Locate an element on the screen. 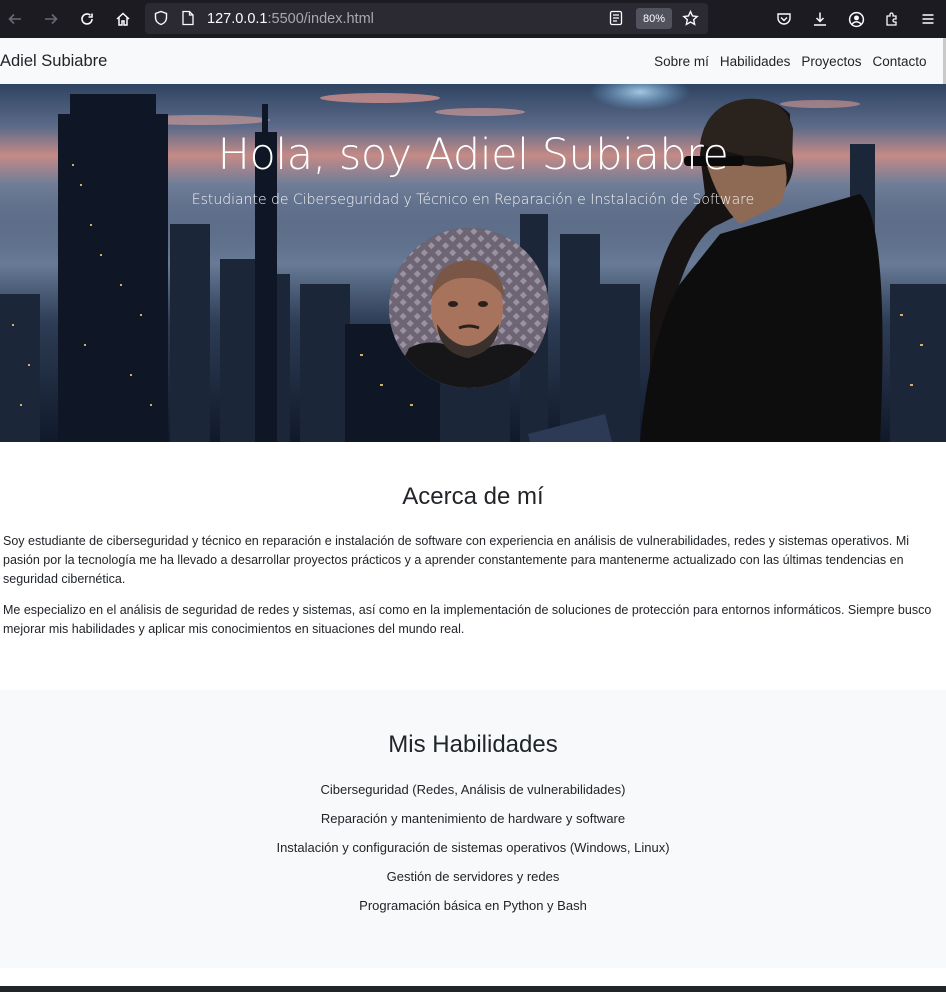  skills-heading: Mis Habilidades is located at coordinates (473, 744).